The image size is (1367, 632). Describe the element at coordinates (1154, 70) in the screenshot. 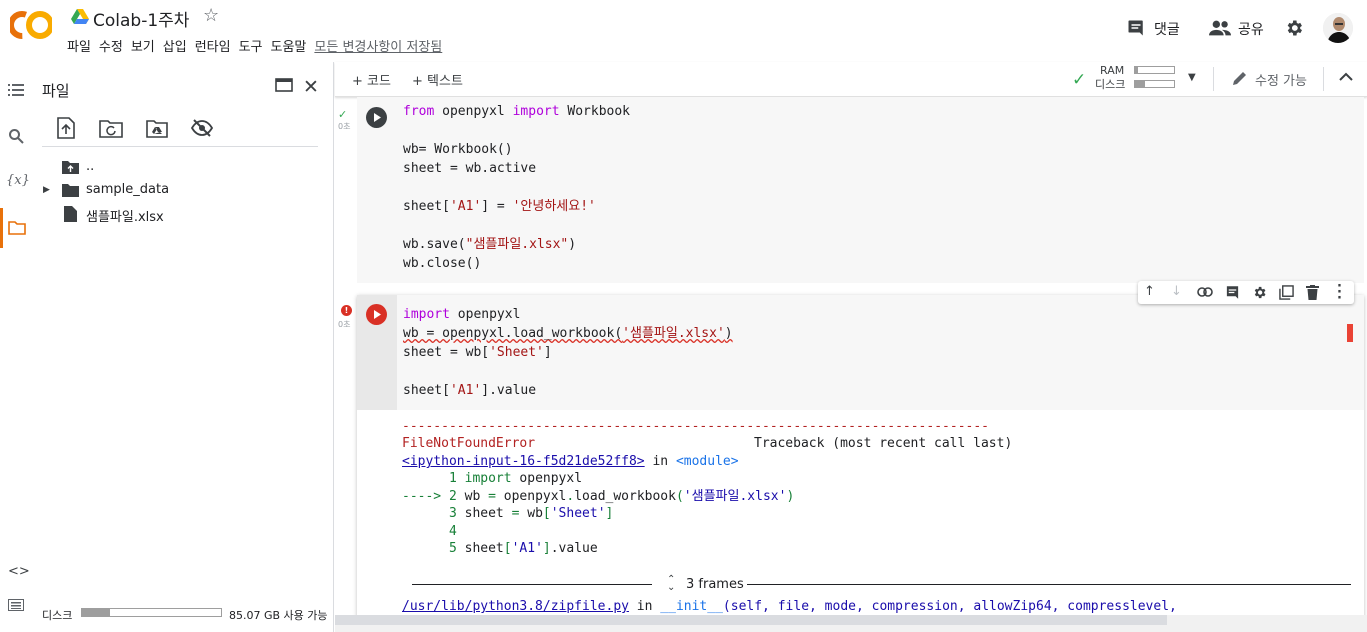

I see `ram-bar` at that location.